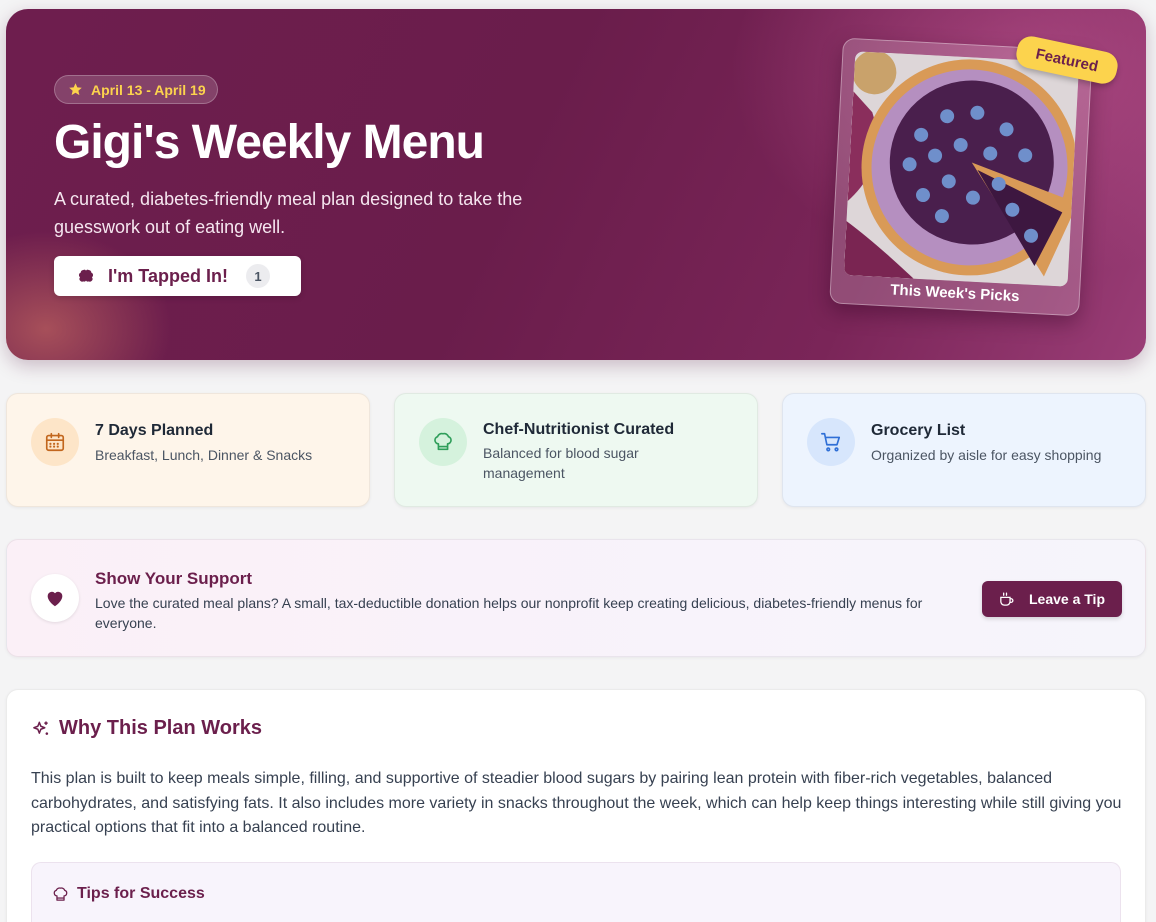  I want to click on support-title: Show Your Support, so click(174, 578).